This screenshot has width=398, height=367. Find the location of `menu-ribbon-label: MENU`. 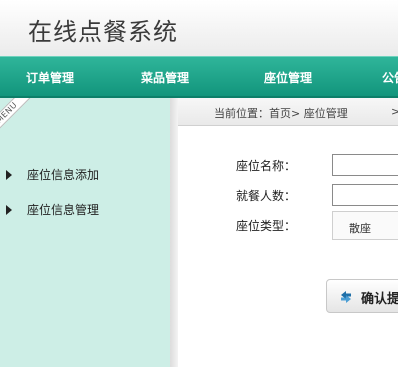

menu-ribbon-label: MENU is located at coordinates (18, 120).